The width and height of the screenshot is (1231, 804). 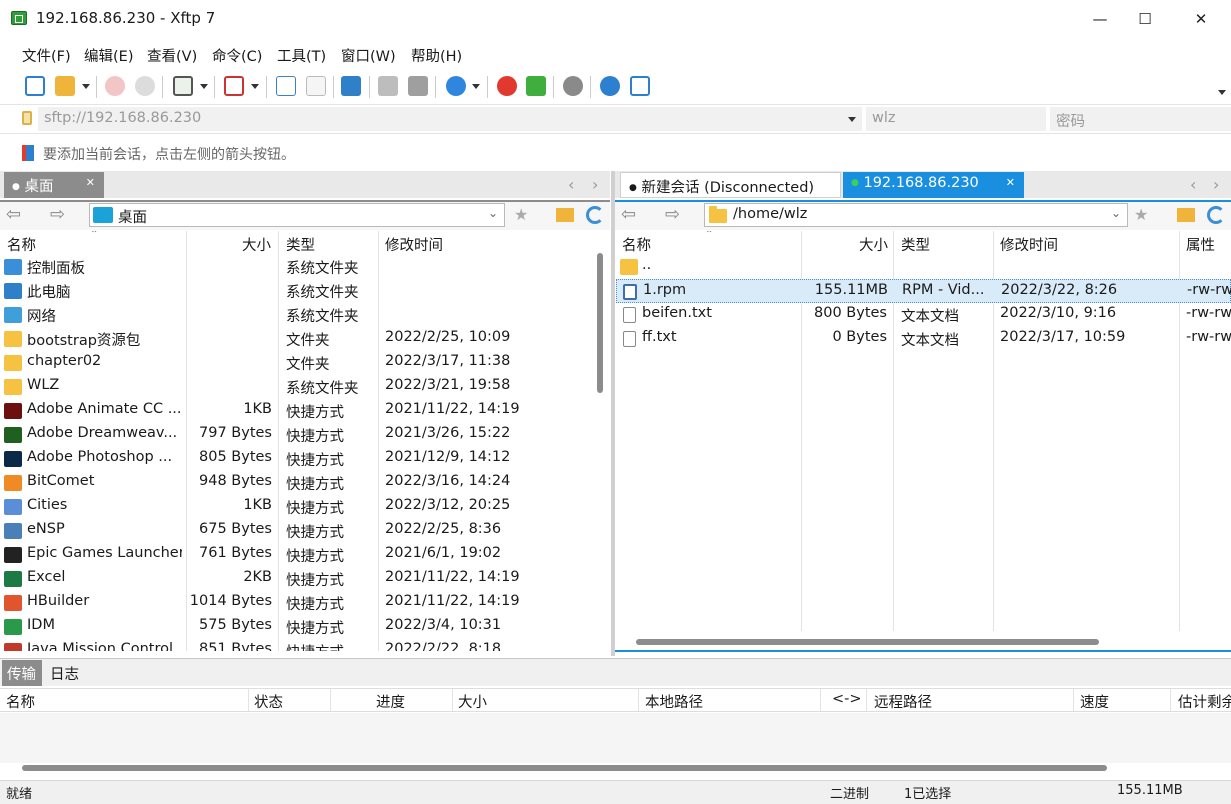 What do you see at coordinates (22, 673) in the screenshot?
I see `tab-transfer: 传输` at bounding box center [22, 673].